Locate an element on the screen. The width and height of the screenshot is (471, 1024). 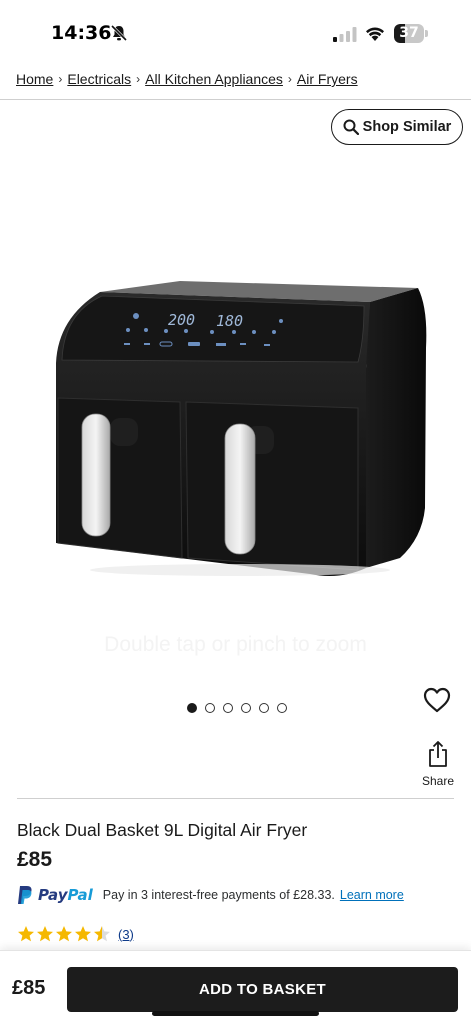
star-rating is located at coordinates (64, 934).